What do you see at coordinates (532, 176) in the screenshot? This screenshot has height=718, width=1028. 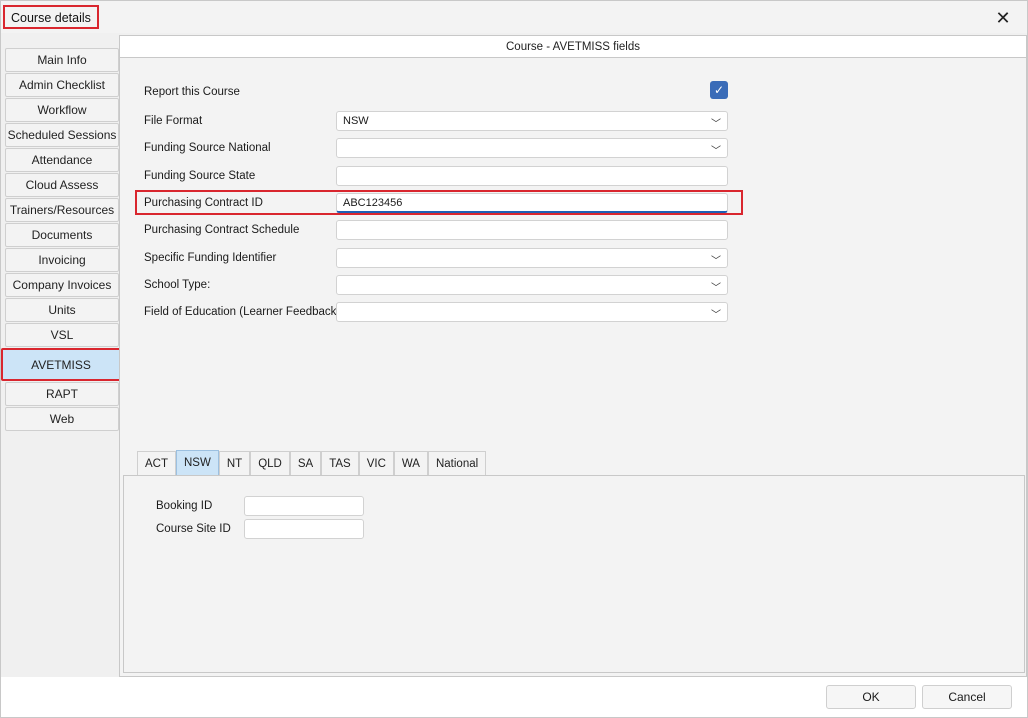 I see `funding-state-input` at bounding box center [532, 176].